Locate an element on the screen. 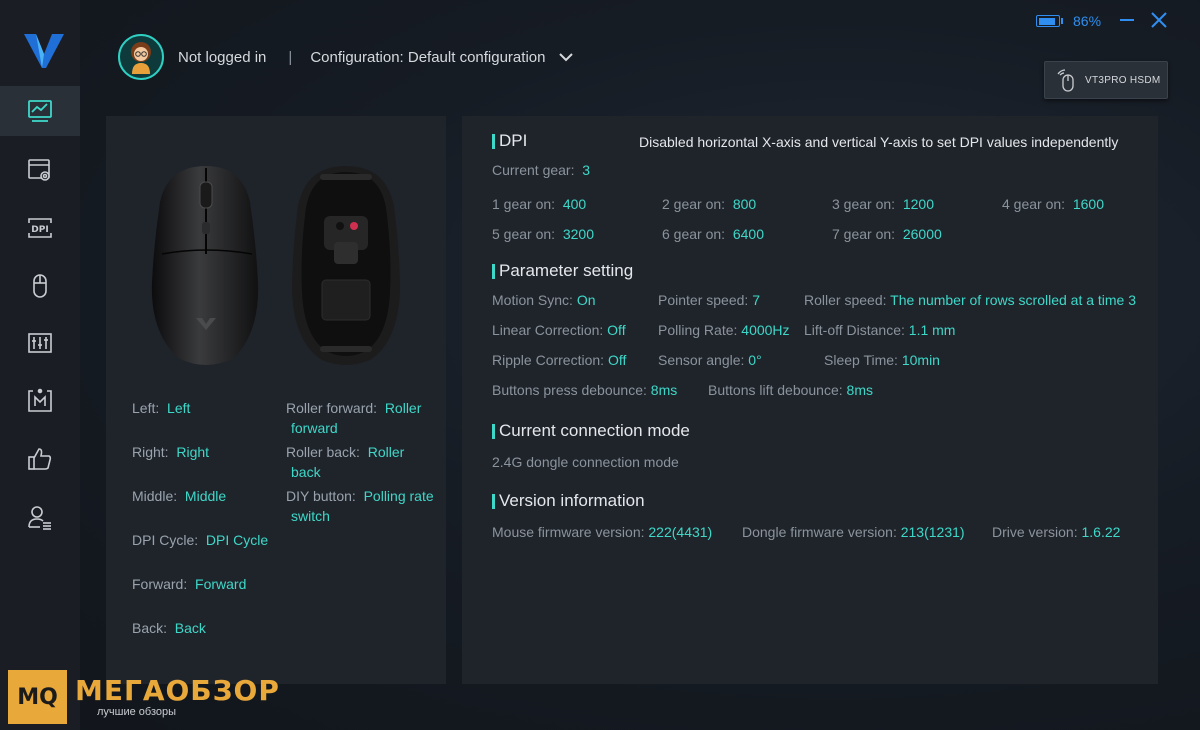 This screenshot has height=730, width=1200. mapping-forward-label: Forward: is located at coordinates (160, 584).